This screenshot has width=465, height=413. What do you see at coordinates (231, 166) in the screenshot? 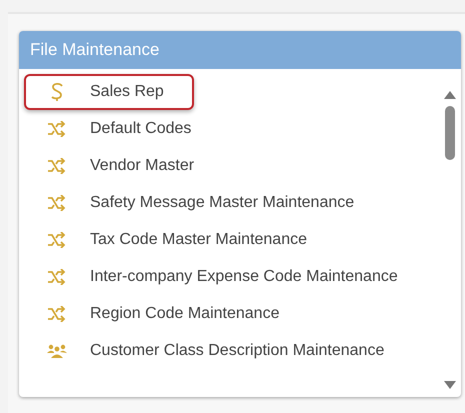
I see `menu-item: Vendor Master` at bounding box center [231, 166].